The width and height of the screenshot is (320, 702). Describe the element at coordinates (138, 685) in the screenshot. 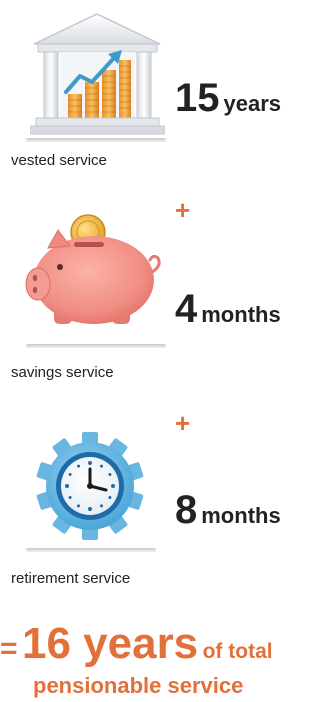

I see `total-suffix-line2: pensionable service` at that location.